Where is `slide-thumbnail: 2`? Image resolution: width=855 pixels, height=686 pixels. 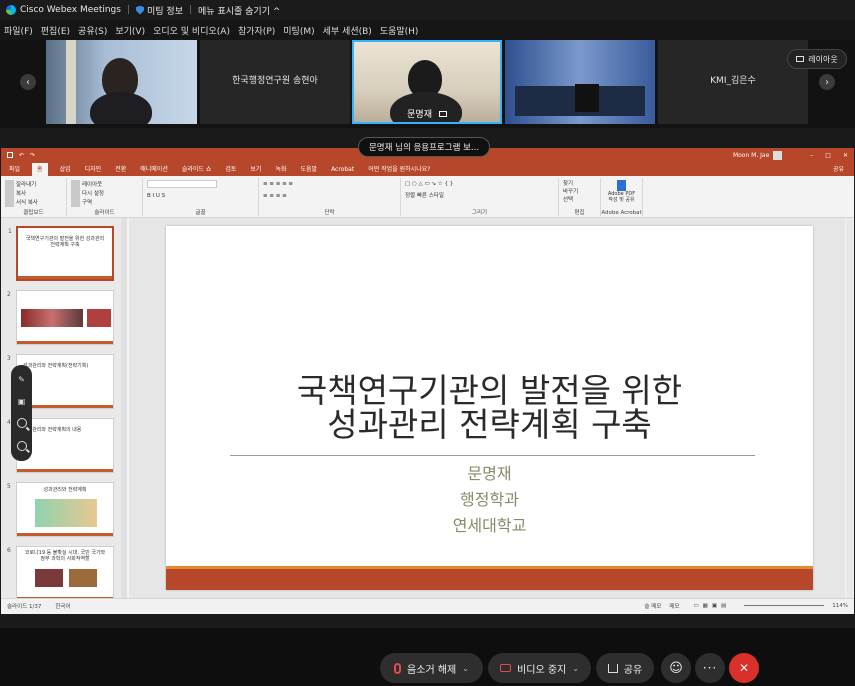
slide-thumbnail: 2 is located at coordinates (60, 317).